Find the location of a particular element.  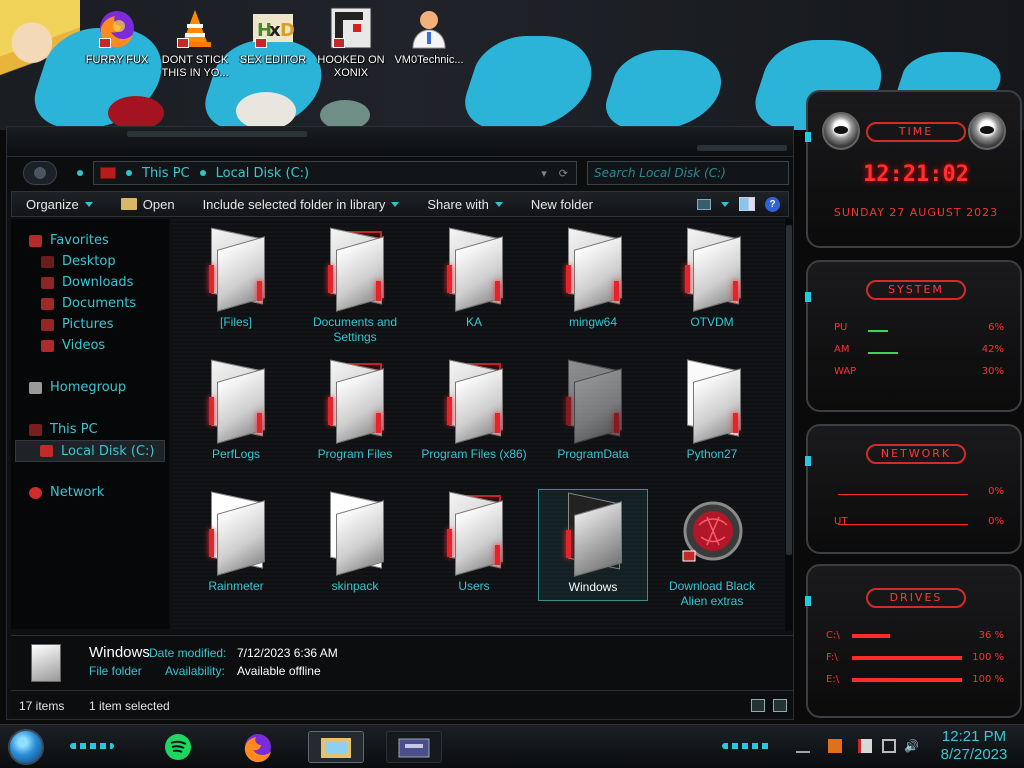

recent-pages-dot is located at coordinates (80, 173).